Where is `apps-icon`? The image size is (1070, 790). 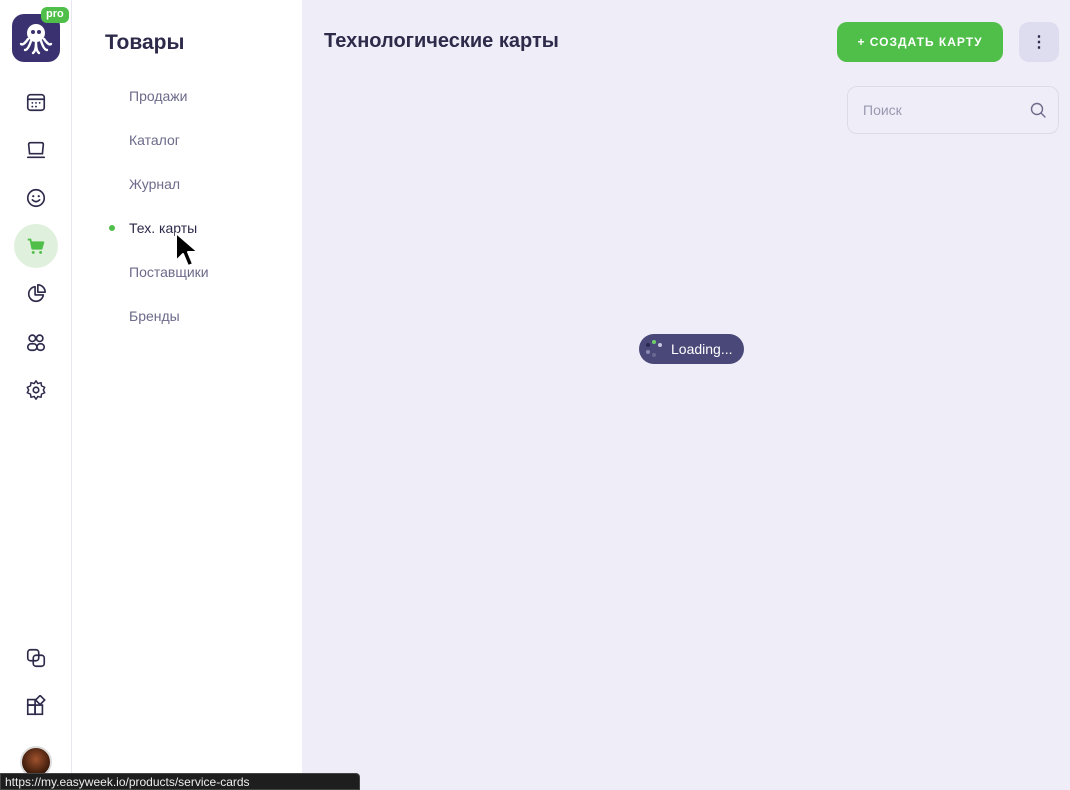
apps-icon is located at coordinates (36, 705).